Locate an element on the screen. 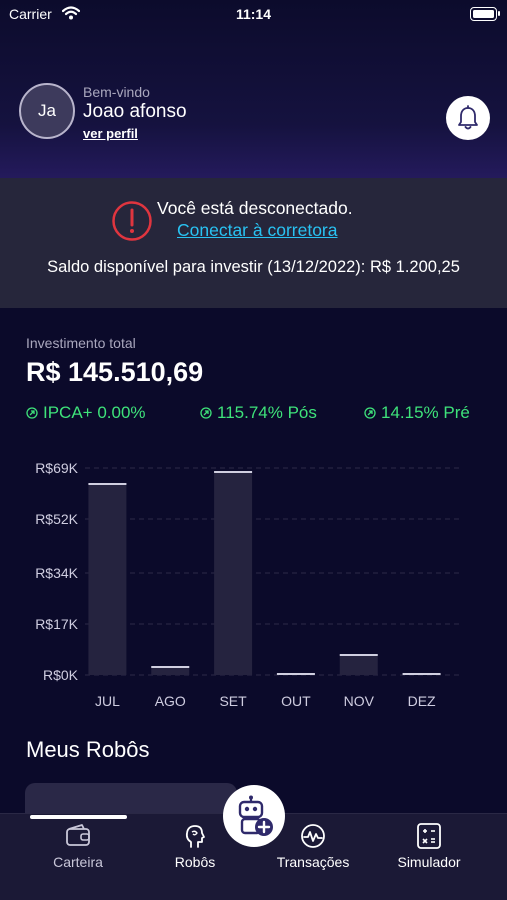  x-tick-label: DEZ is located at coordinates (422, 701).